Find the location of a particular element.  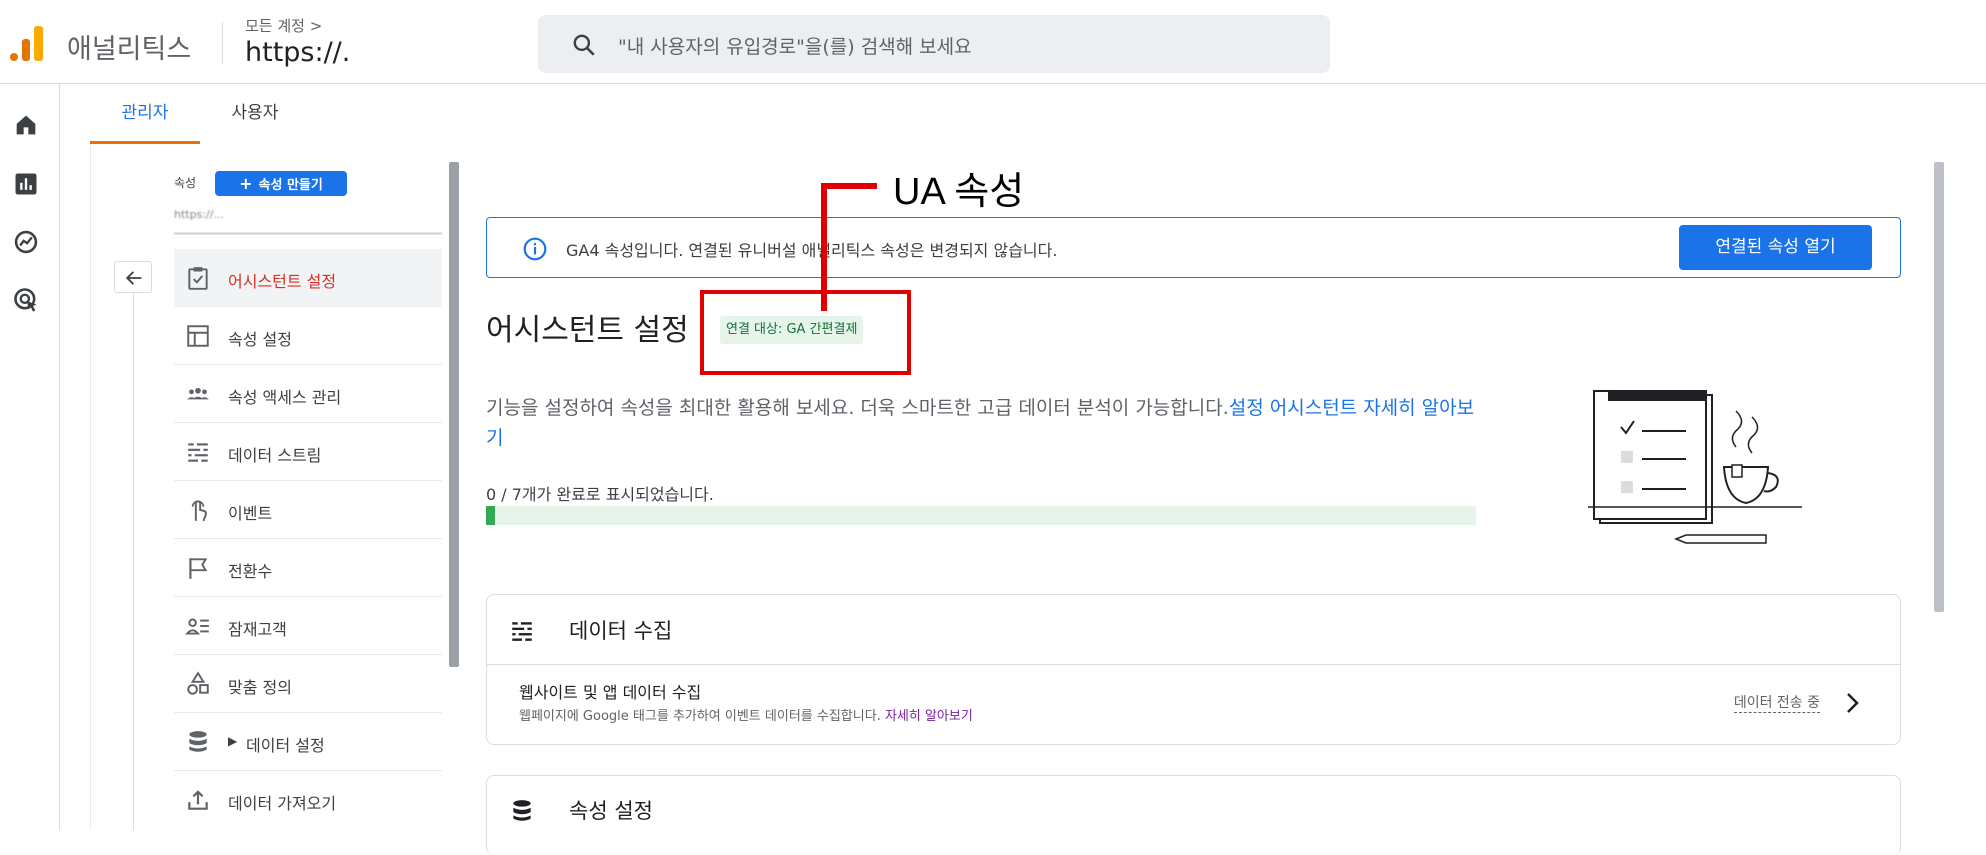

advertising-icon is located at coordinates (26, 300).